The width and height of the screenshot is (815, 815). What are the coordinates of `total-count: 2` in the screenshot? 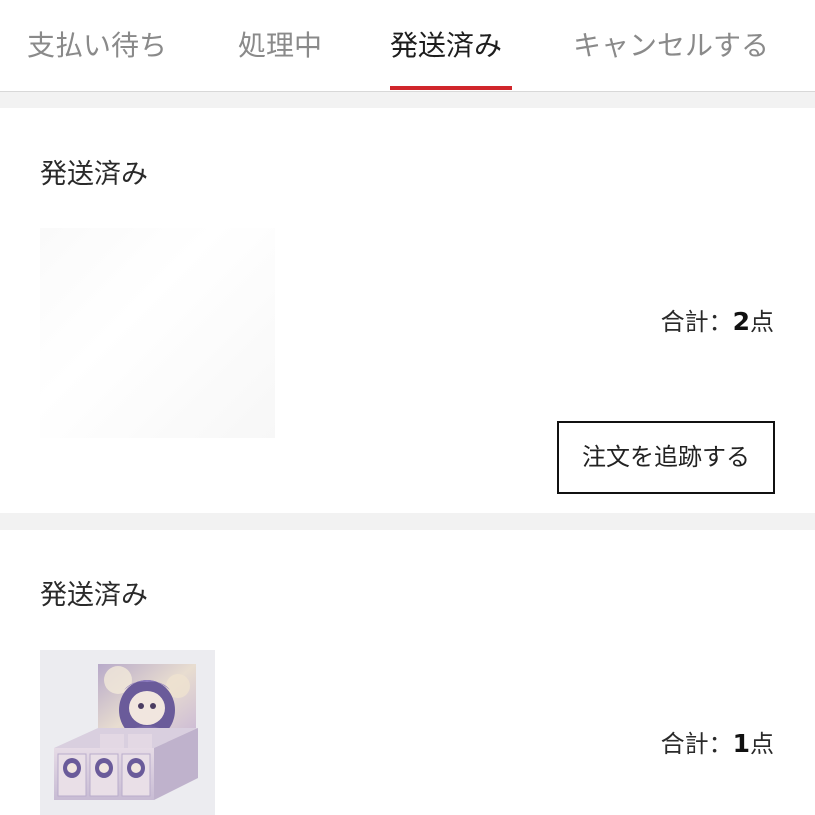 It's located at (741, 321).